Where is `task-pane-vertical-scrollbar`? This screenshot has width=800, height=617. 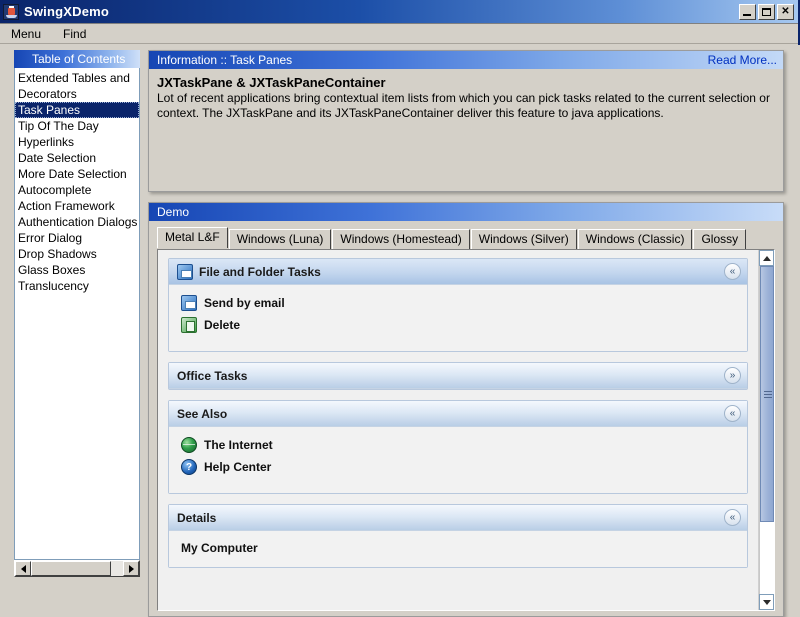
task-pane-vertical-scrollbar is located at coordinates (766, 430).